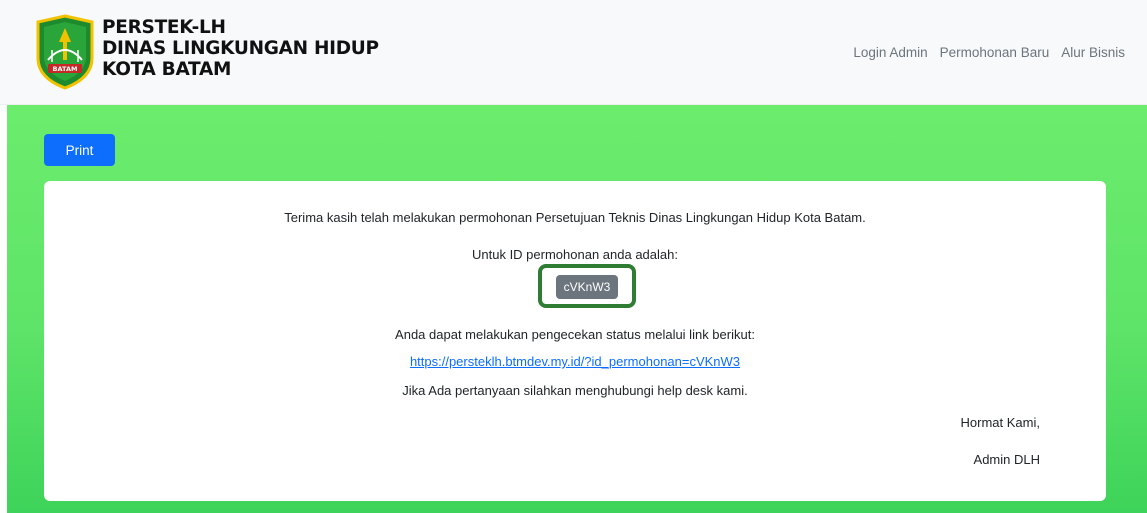 This screenshot has height=513, width=1147. What do you see at coordinates (164, 27) in the screenshot?
I see `brand-line-1: PERSTEK-LH` at bounding box center [164, 27].